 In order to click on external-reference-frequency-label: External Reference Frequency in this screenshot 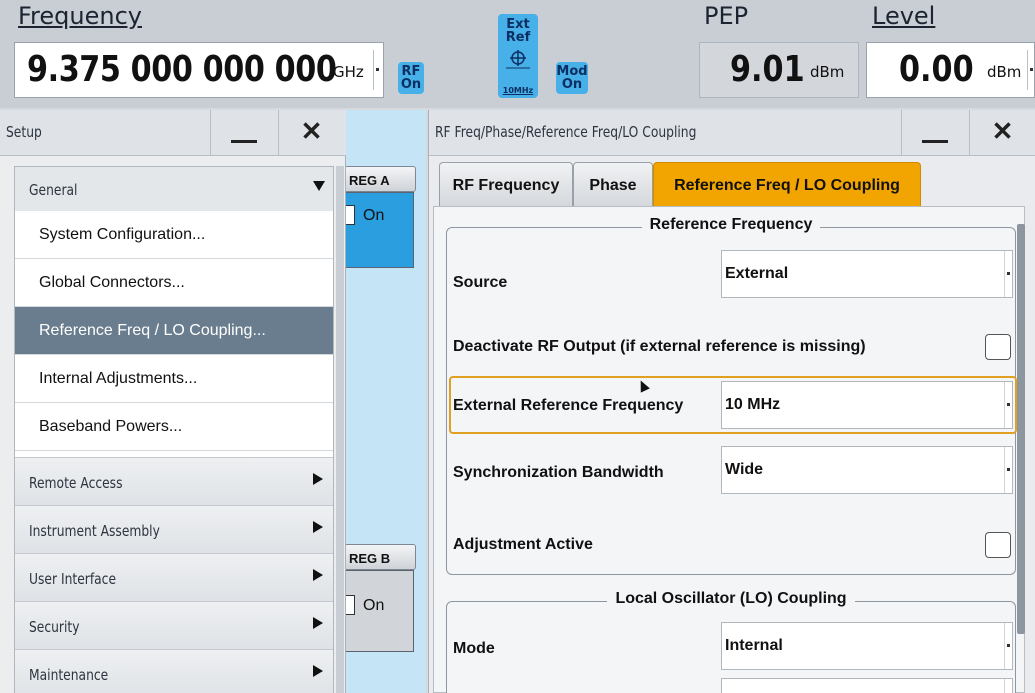, I will do `click(568, 405)`.